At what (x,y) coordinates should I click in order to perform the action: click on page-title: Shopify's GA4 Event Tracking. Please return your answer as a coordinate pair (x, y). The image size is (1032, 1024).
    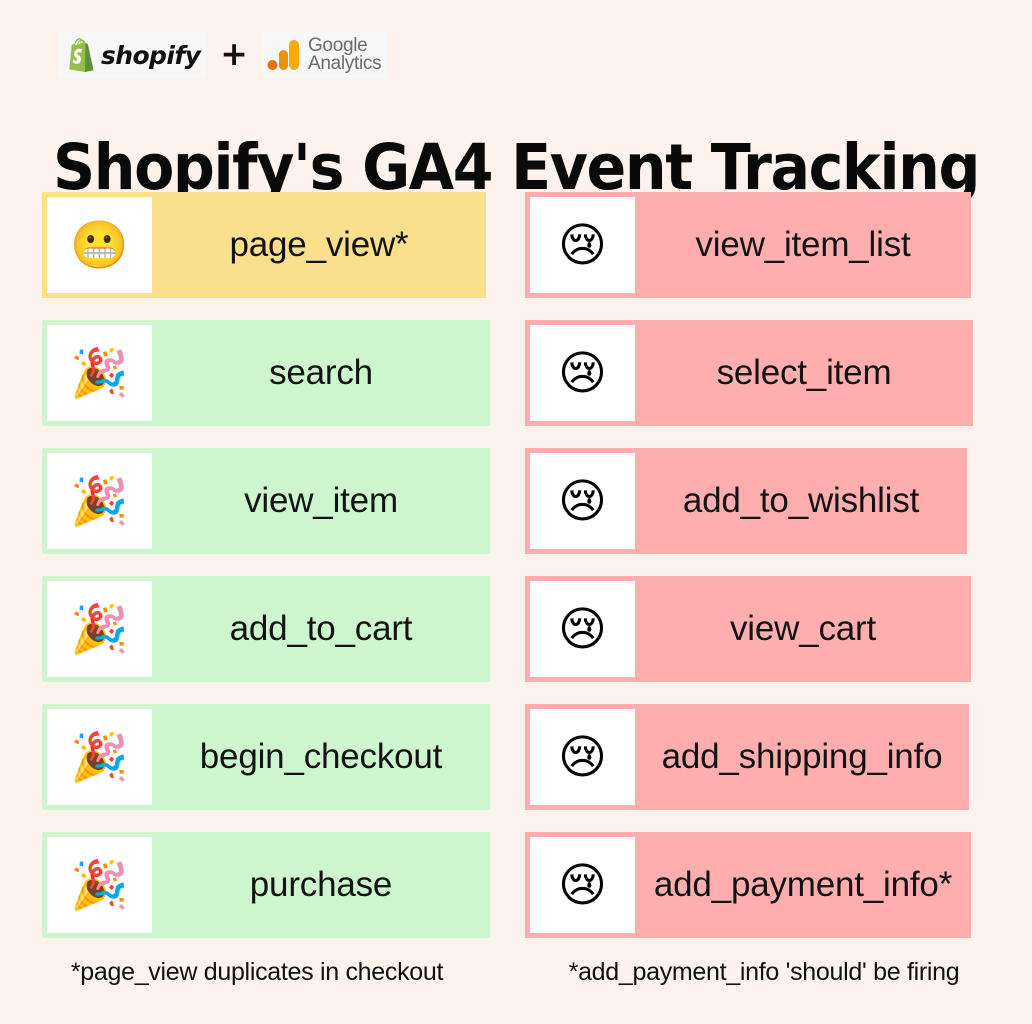
    Looking at the image, I should click on (516, 168).